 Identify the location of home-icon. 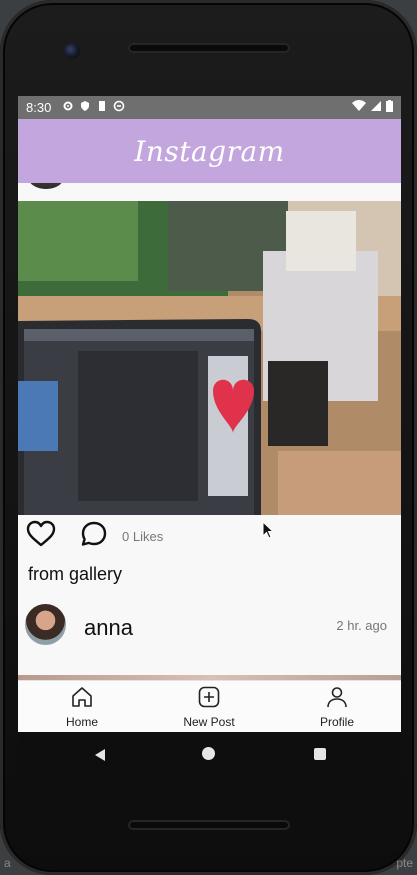
(82, 700).